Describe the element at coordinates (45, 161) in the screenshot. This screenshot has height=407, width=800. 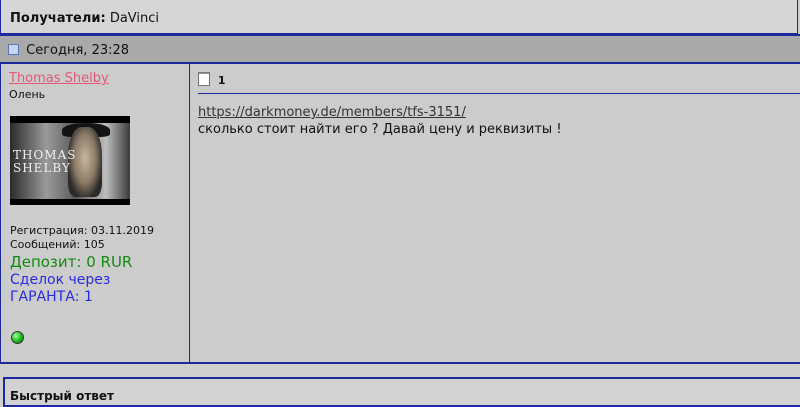
I see `avatar-caption: THOMAS SHELBY` at that location.